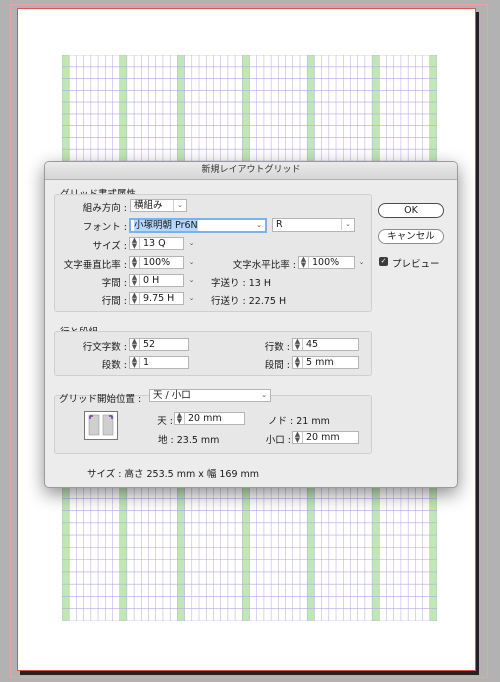 The height and width of the screenshot is (682, 500). What do you see at coordinates (165, 421) in the screenshot?
I see `top-margin-label: 天 :` at bounding box center [165, 421].